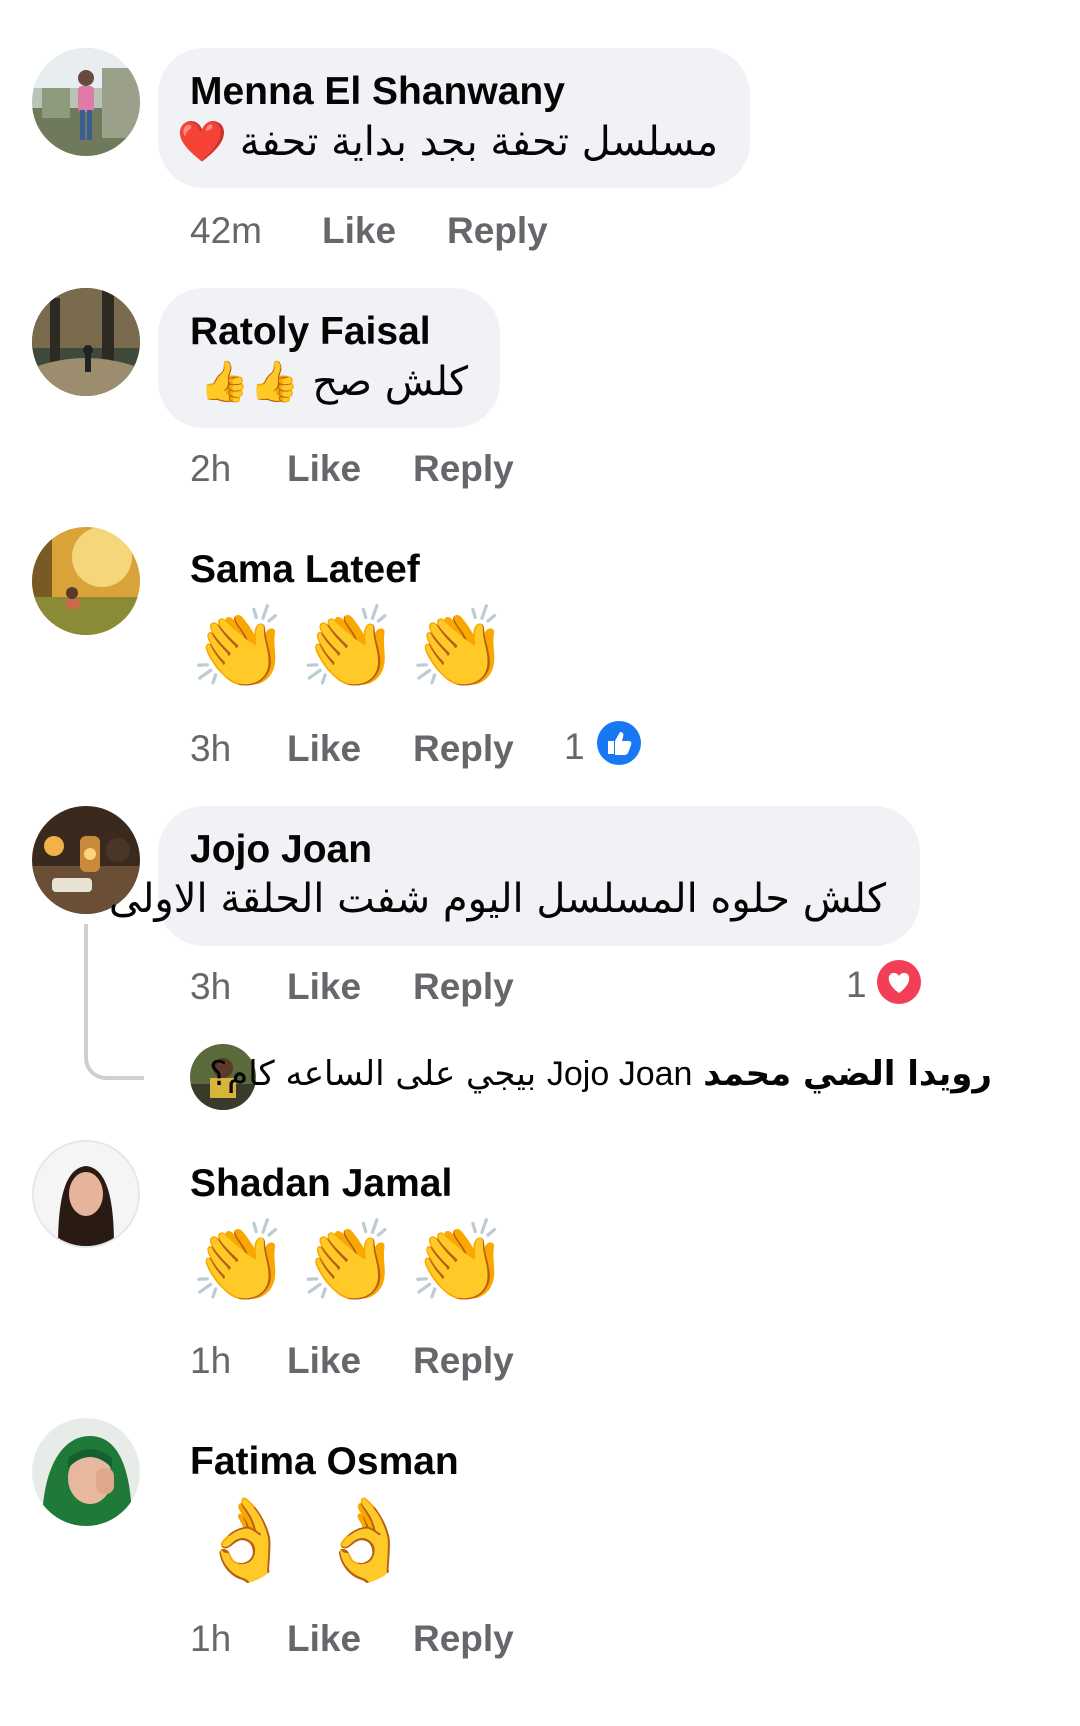  Describe the element at coordinates (114, 1002) in the screenshot. I see `reply-thread-line` at that location.